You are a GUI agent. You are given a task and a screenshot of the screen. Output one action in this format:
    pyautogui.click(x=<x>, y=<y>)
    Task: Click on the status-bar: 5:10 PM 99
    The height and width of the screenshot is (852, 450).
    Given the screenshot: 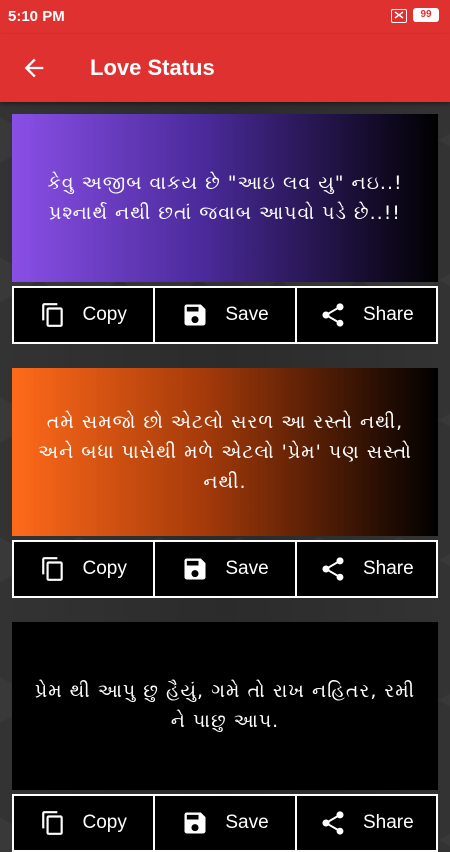 What is the action you would take?
    pyautogui.click(x=225, y=17)
    